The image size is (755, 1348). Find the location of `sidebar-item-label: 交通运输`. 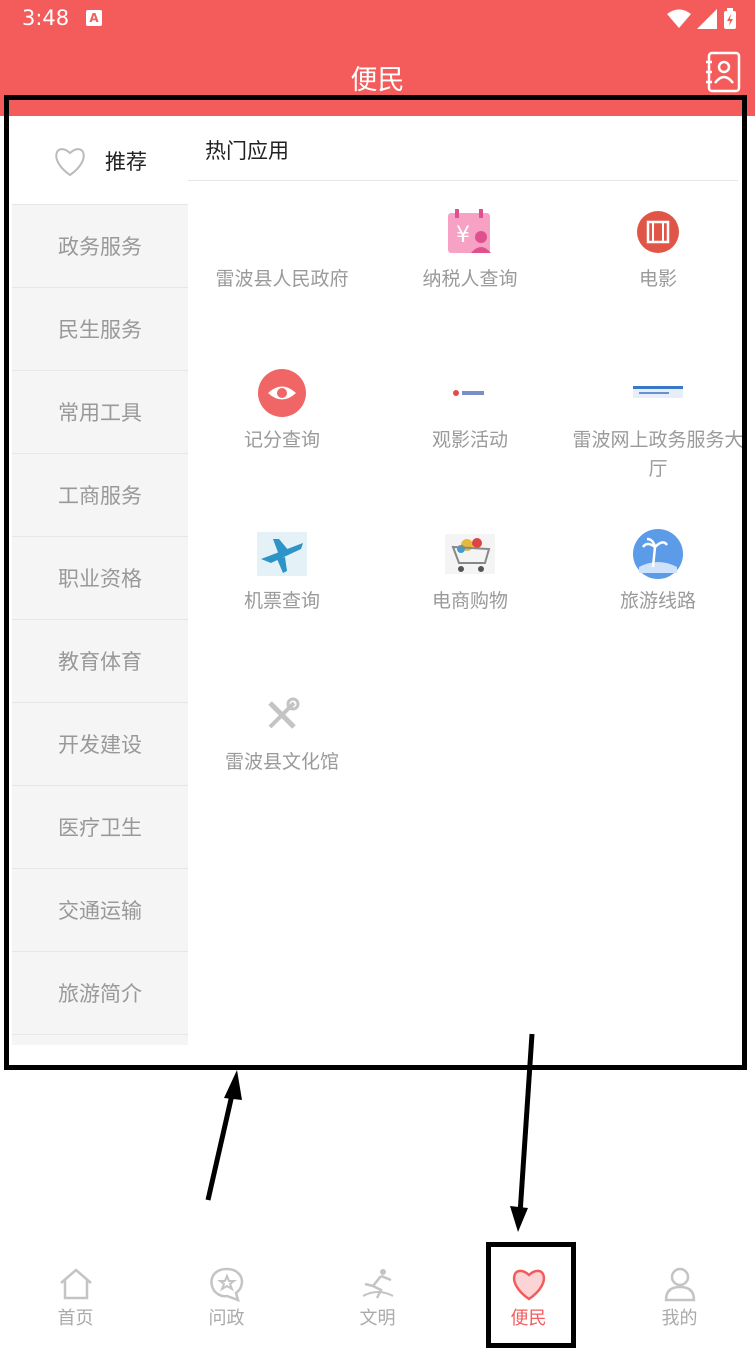

sidebar-item-label: 交通运输 is located at coordinates (100, 911).